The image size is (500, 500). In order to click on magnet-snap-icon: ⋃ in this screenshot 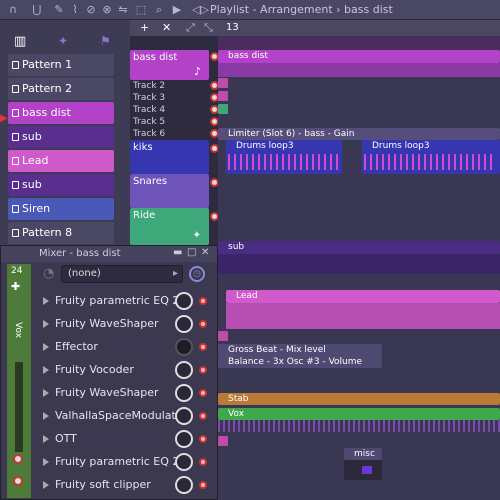, I will do `click(37, 10)`.